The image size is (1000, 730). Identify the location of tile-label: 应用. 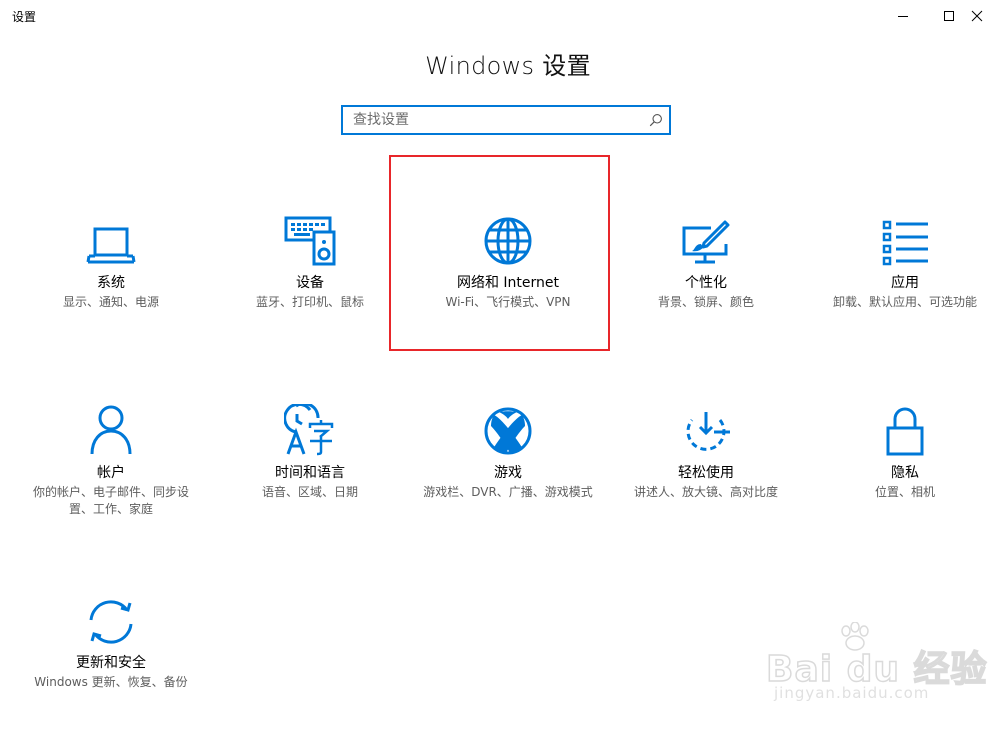
(905, 283).